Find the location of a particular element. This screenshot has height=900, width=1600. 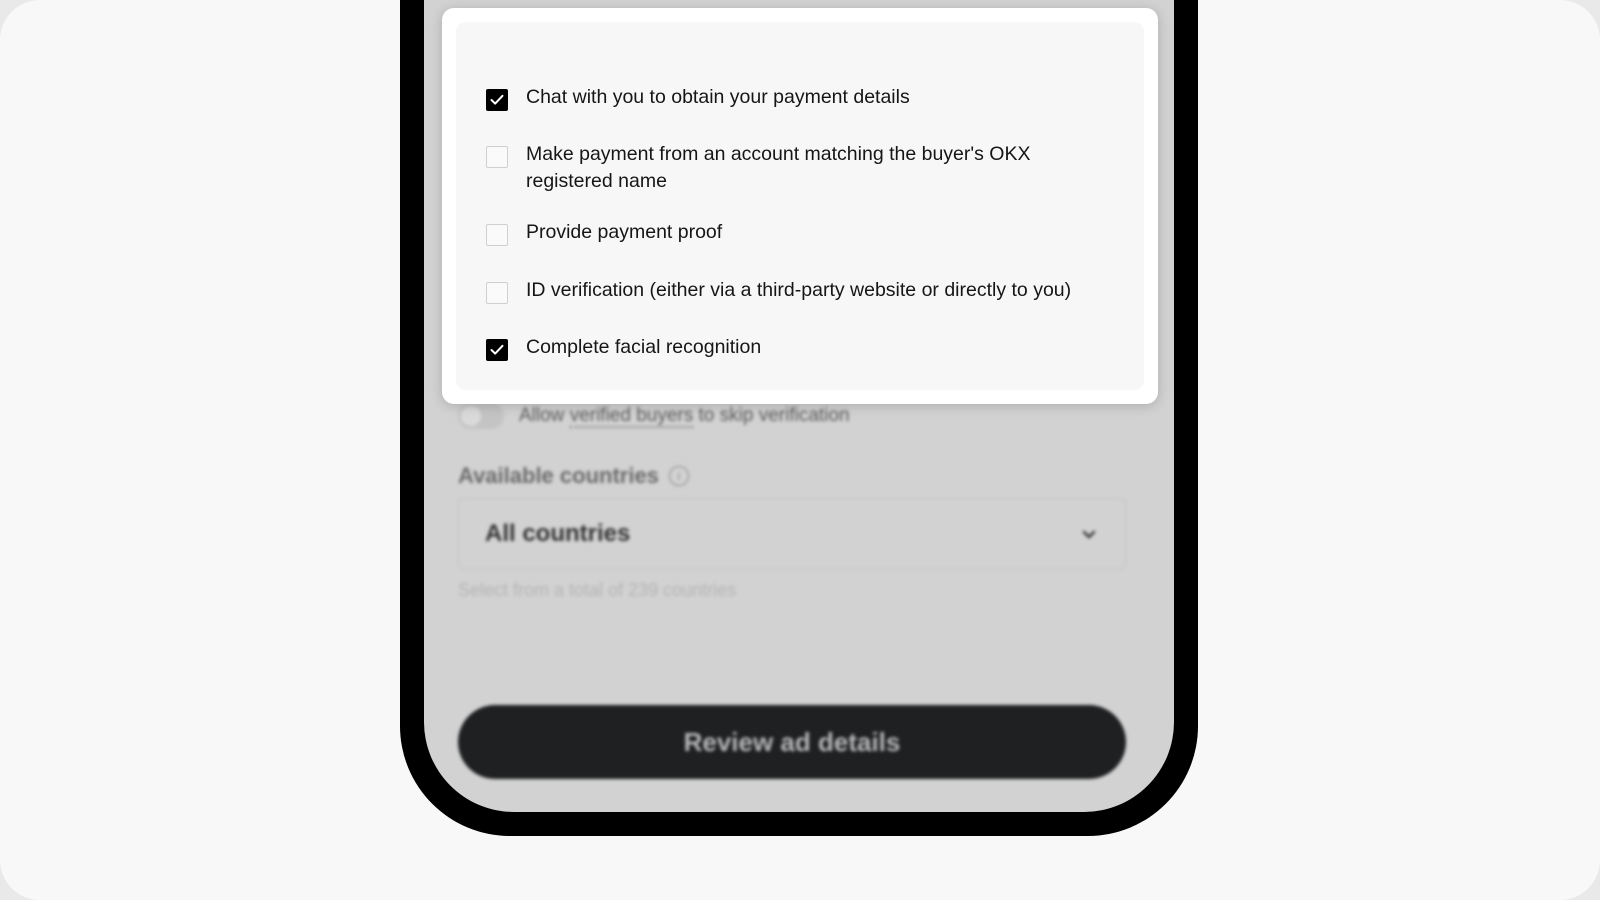

checkbox-matching-account-name is located at coordinates (497, 157).